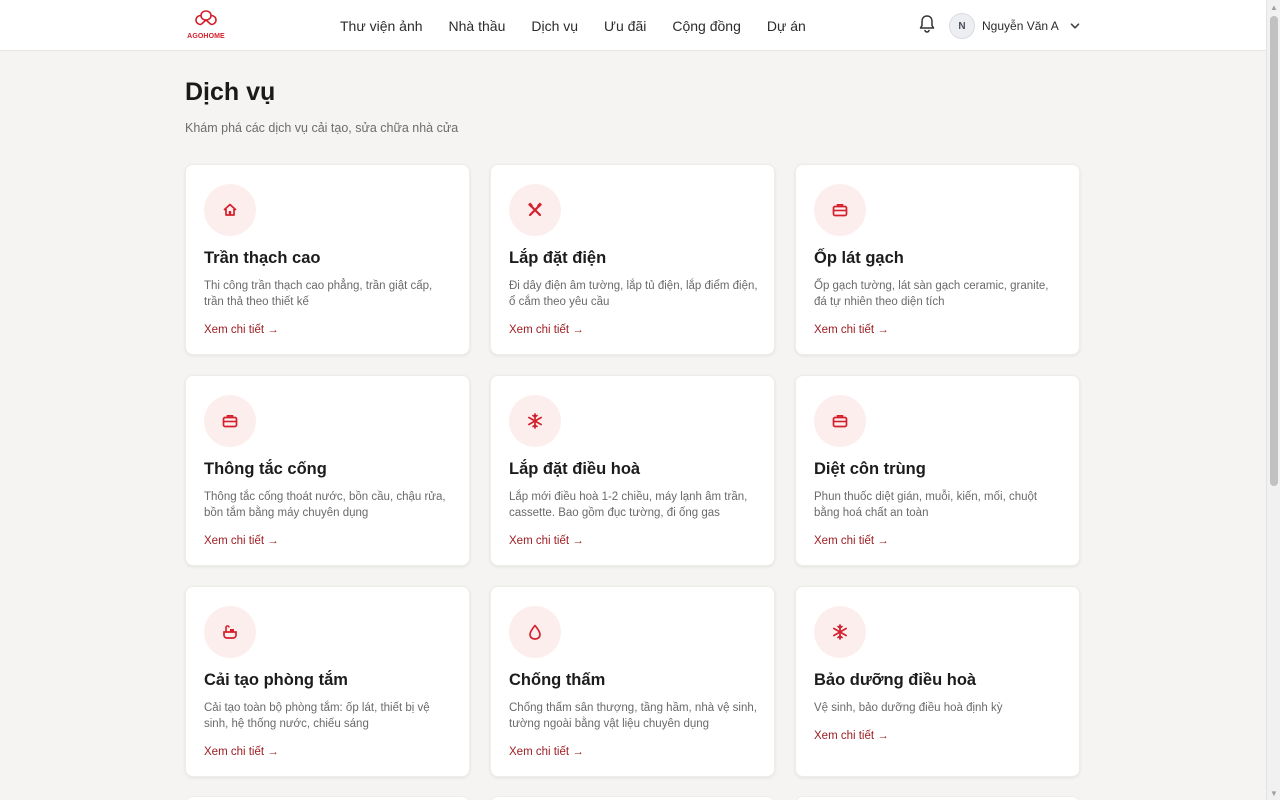  What do you see at coordinates (479, 26) in the screenshot?
I see `nav-item-contractors: Nhà thầu` at bounding box center [479, 26].